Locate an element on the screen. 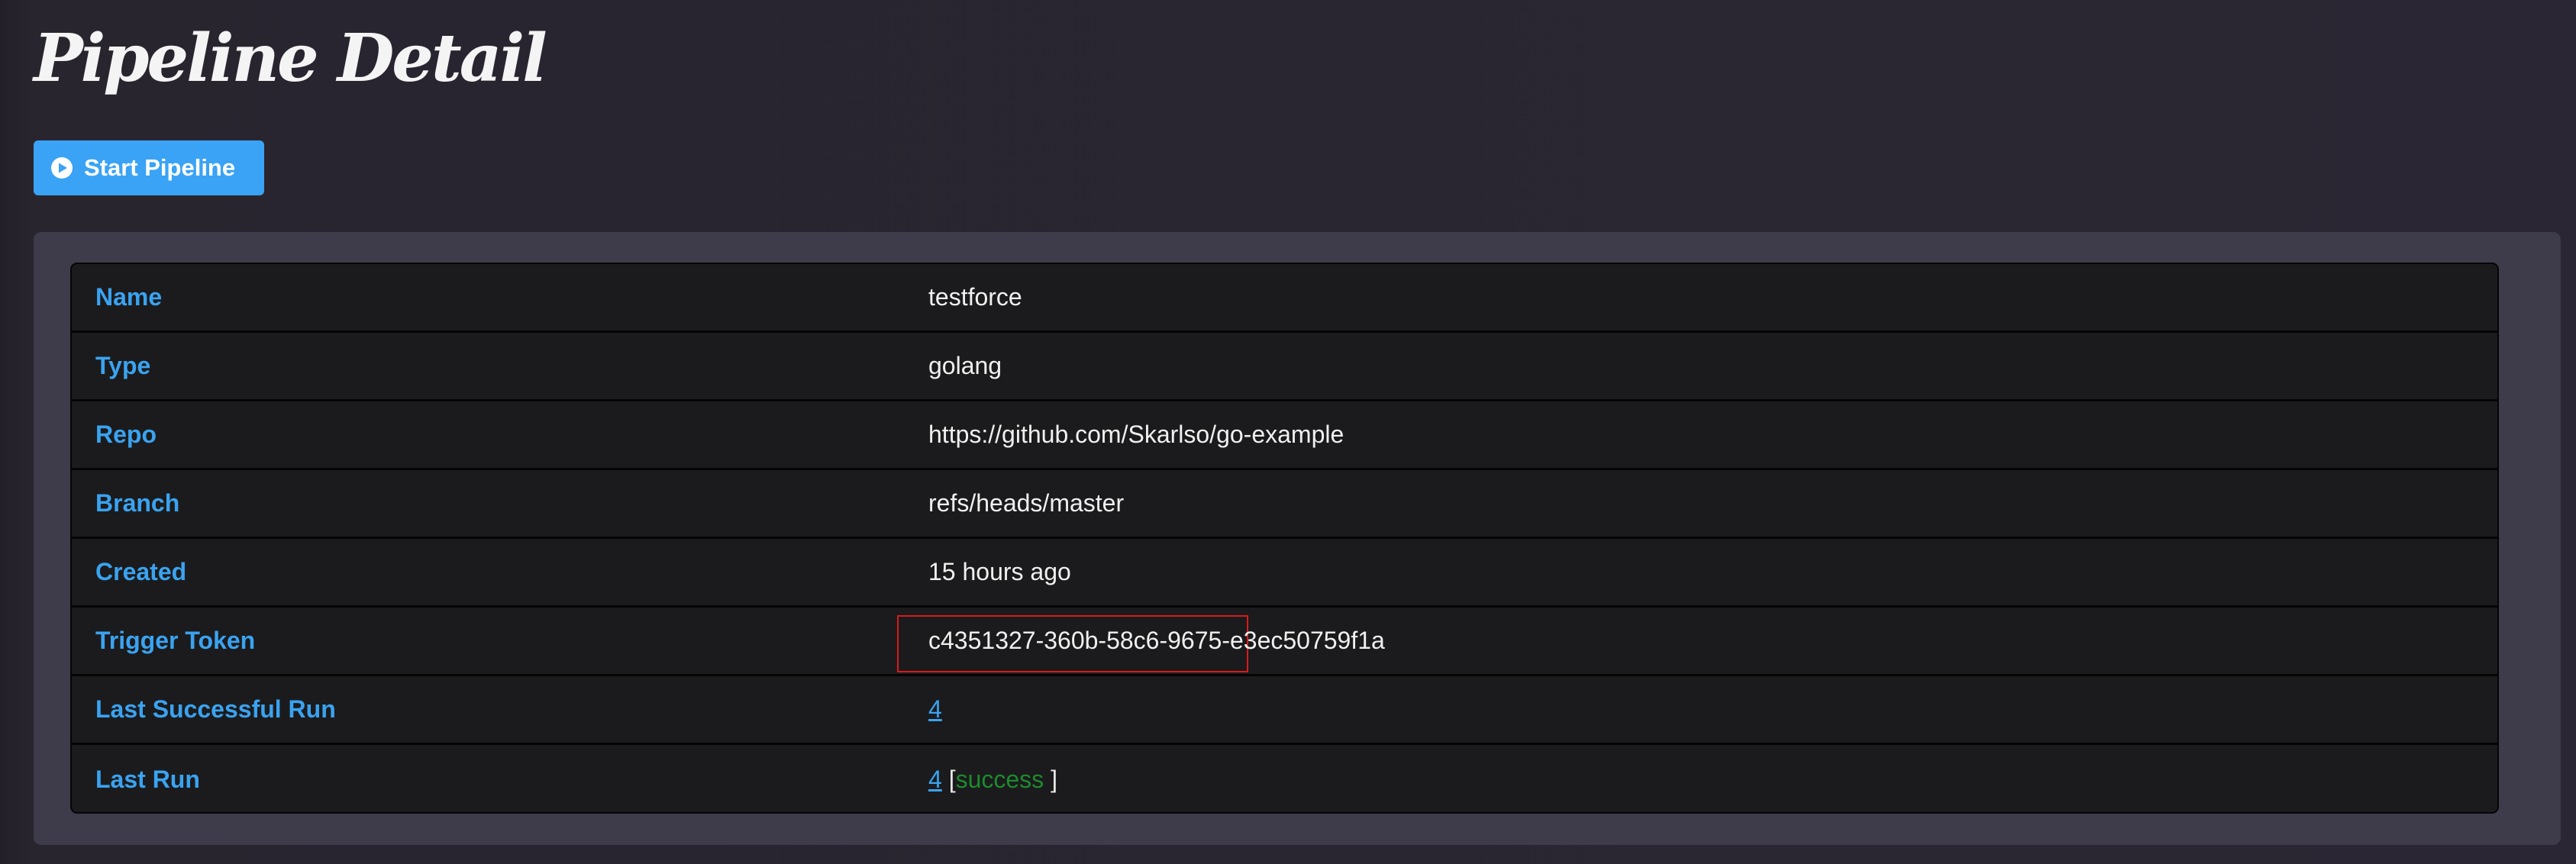 The height and width of the screenshot is (864, 2576). last-run-status-badge: success is located at coordinates (999, 779).